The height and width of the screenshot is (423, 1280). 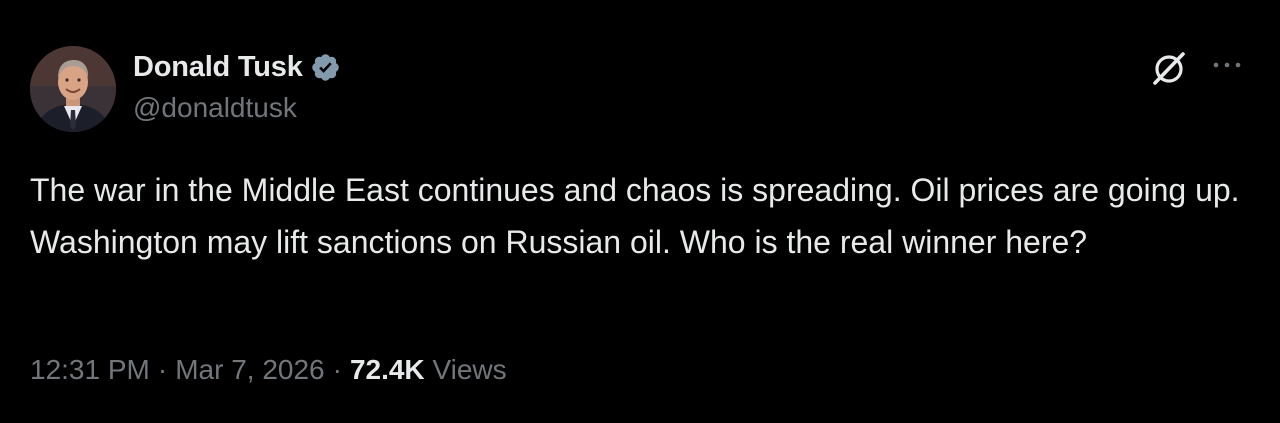 I want to click on views-count: 72.4K, so click(x=387, y=369).